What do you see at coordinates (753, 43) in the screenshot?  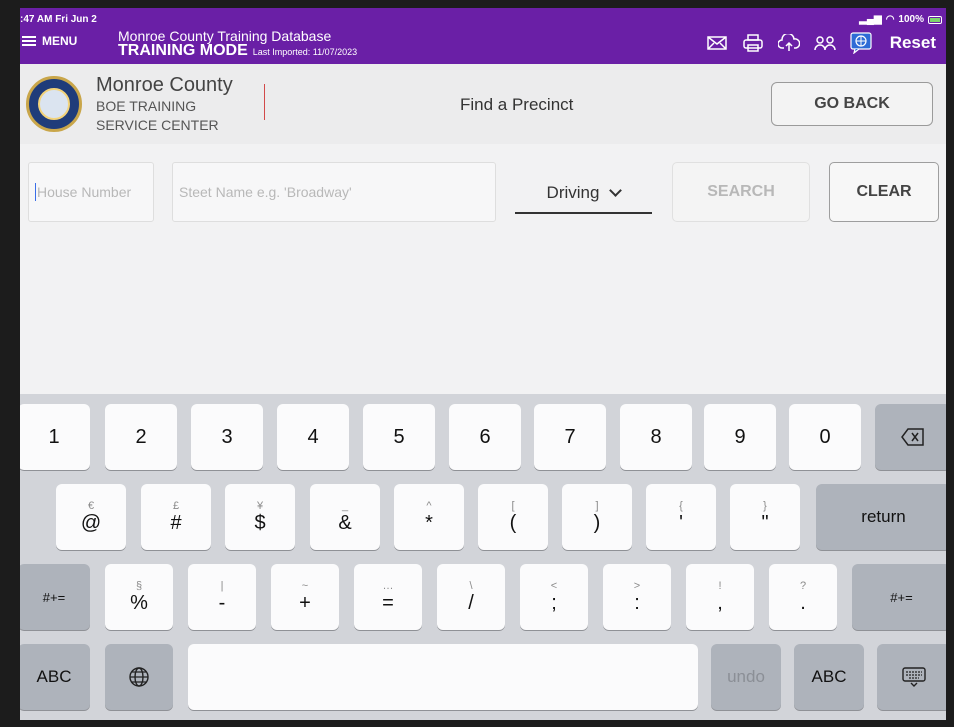 I see `printer-icon` at bounding box center [753, 43].